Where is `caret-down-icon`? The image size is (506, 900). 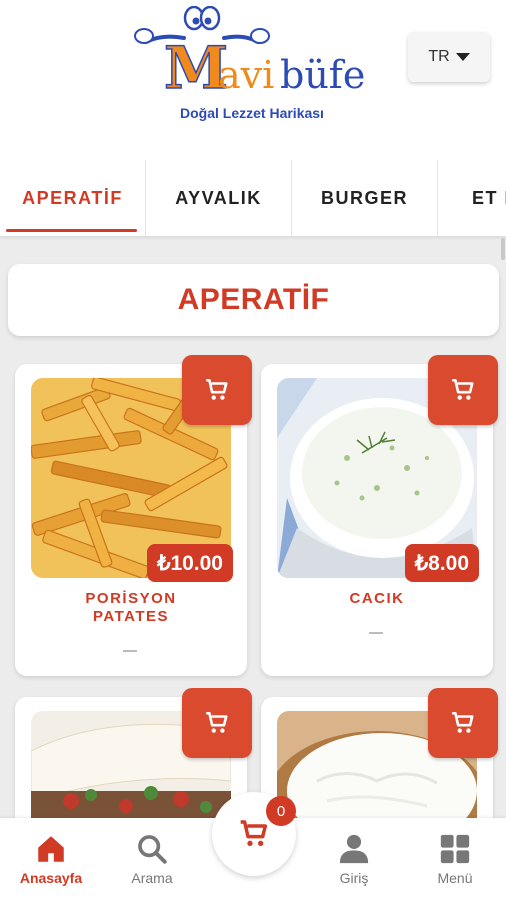 caret-down-icon is located at coordinates (462, 57).